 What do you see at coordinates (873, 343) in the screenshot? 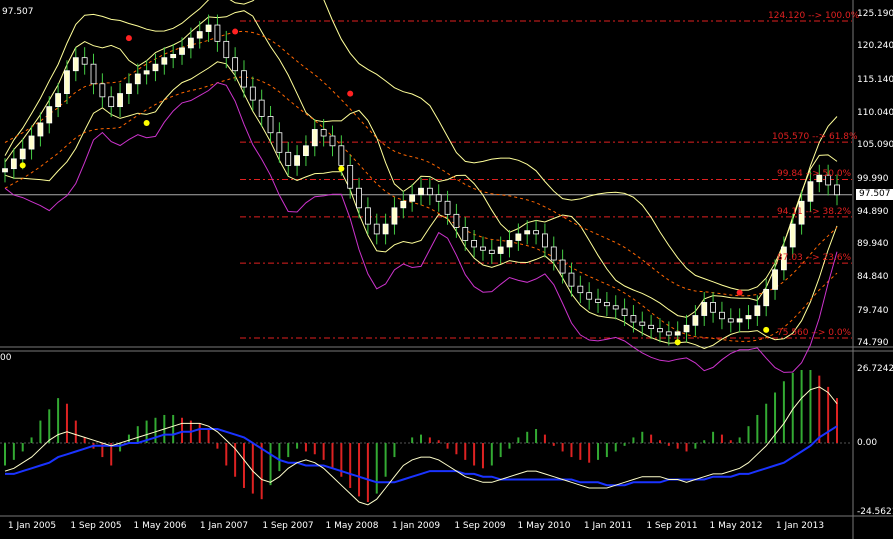
I see `y-tick-label: 74.790` at bounding box center [873, 343].